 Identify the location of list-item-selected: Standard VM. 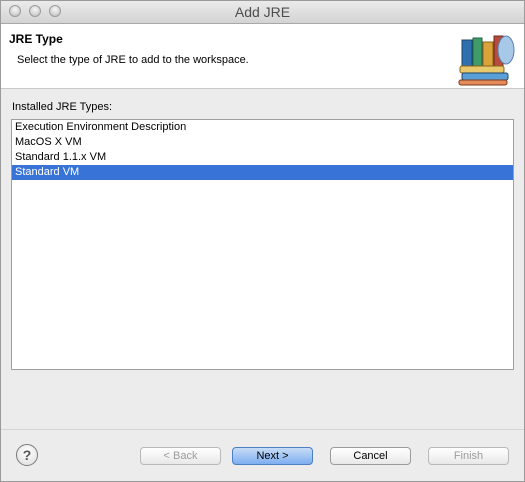
(262, 172).